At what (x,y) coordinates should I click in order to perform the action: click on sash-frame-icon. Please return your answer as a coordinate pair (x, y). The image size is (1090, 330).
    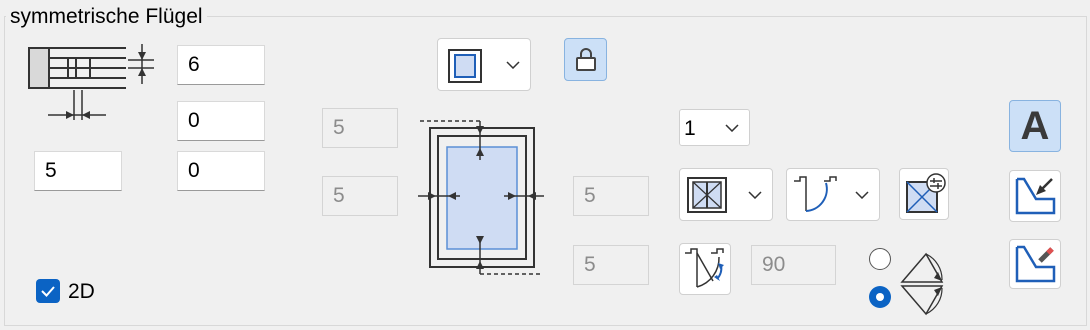
    Looking at the image, I should click on (465, 66).